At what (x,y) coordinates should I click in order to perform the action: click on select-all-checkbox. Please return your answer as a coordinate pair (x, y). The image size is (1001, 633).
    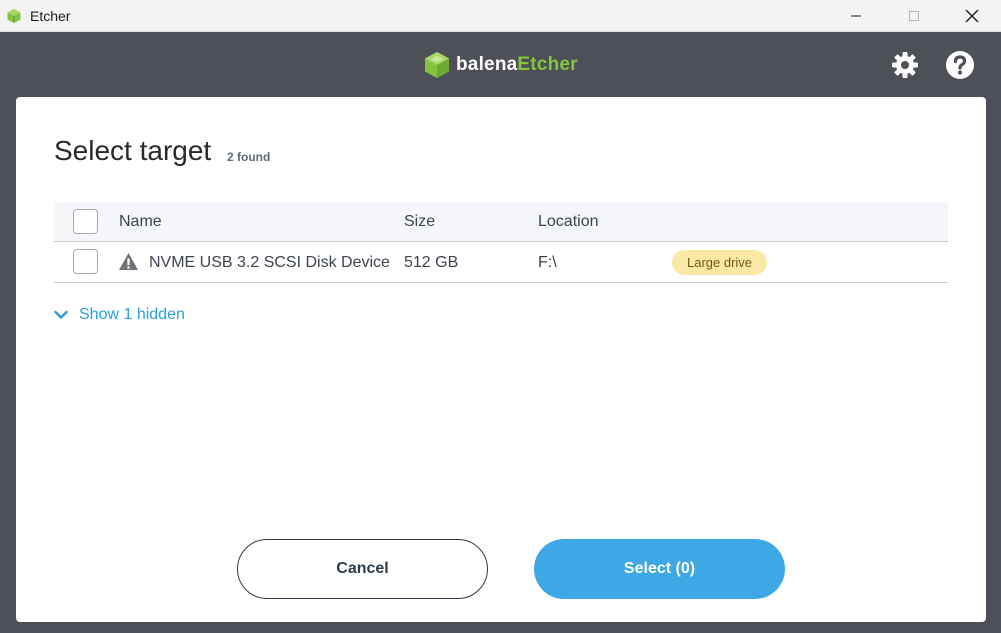
    Looking at the image, I should click on (85, 221).